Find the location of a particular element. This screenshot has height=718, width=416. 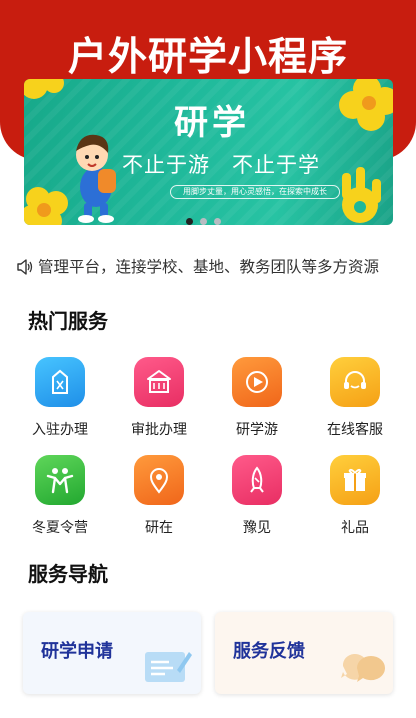

feedback-bubble-icon is located at coordinates (363, 667).